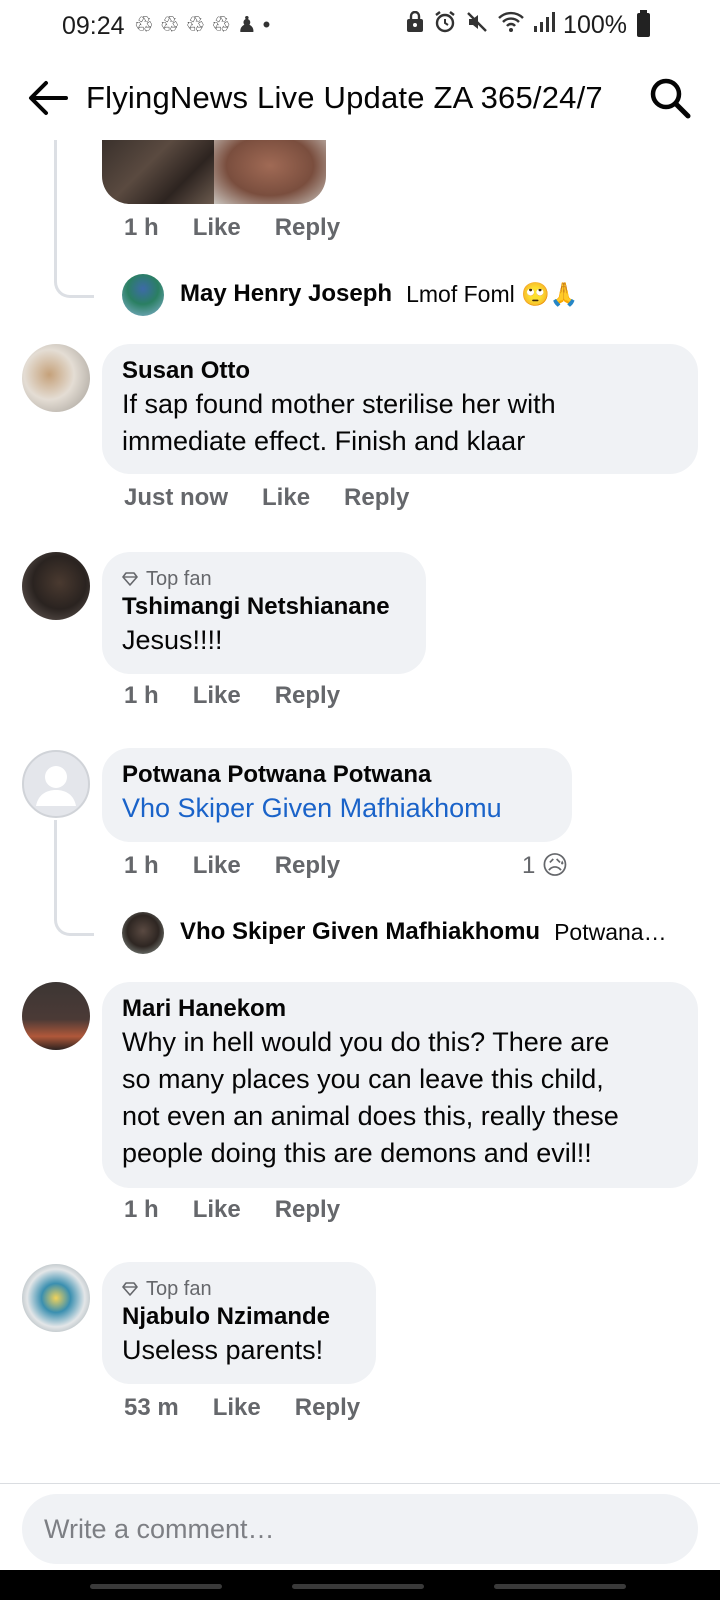 Image resolution: width=720 pixels, height=1600 pixels. What do you see at coordinates (527, 25) in the screenshot?
I see `system-icons: 100%` at bounding box center [527, 25].